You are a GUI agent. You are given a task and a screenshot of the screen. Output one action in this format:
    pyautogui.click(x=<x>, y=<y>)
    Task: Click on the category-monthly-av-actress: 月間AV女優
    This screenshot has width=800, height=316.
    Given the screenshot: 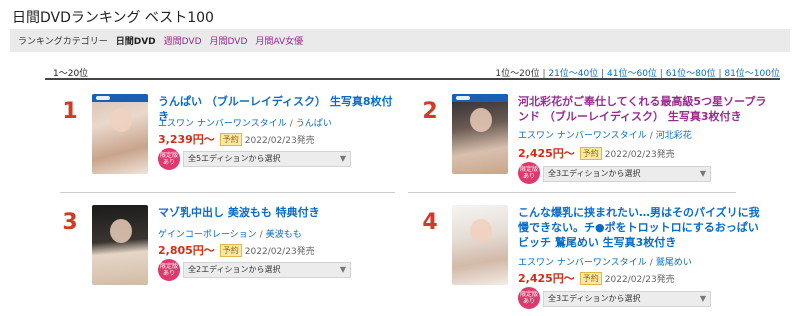 What is the action you would take?
    pyautogui.click(x=279, y=40)
    